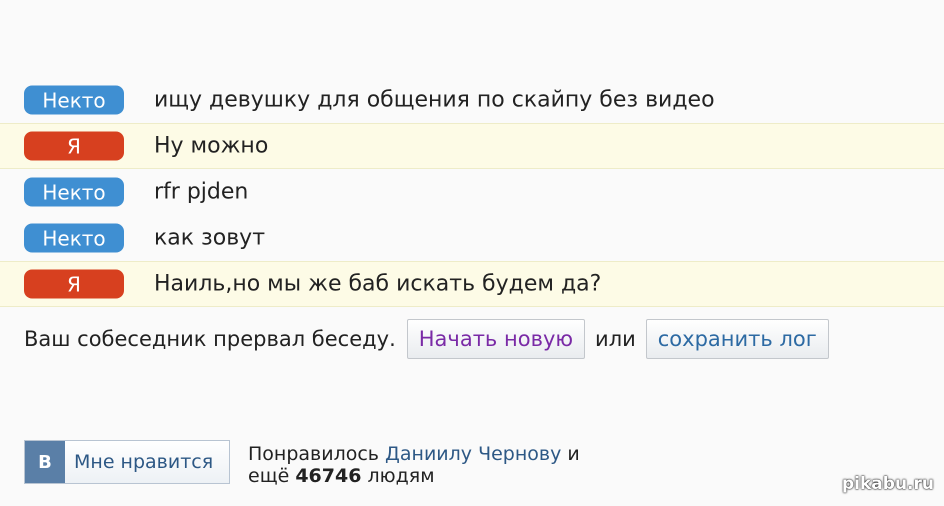 Image resolution: width=944 pixels, height=506 pixels. Describe the element at coordinates (201, 192) in the screenshot. I see `message-text: rfr pjden` at that location.